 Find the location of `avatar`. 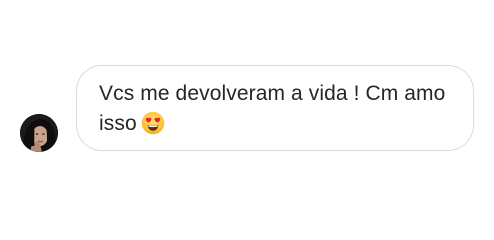

avatar is located at coordinates (39, 133).